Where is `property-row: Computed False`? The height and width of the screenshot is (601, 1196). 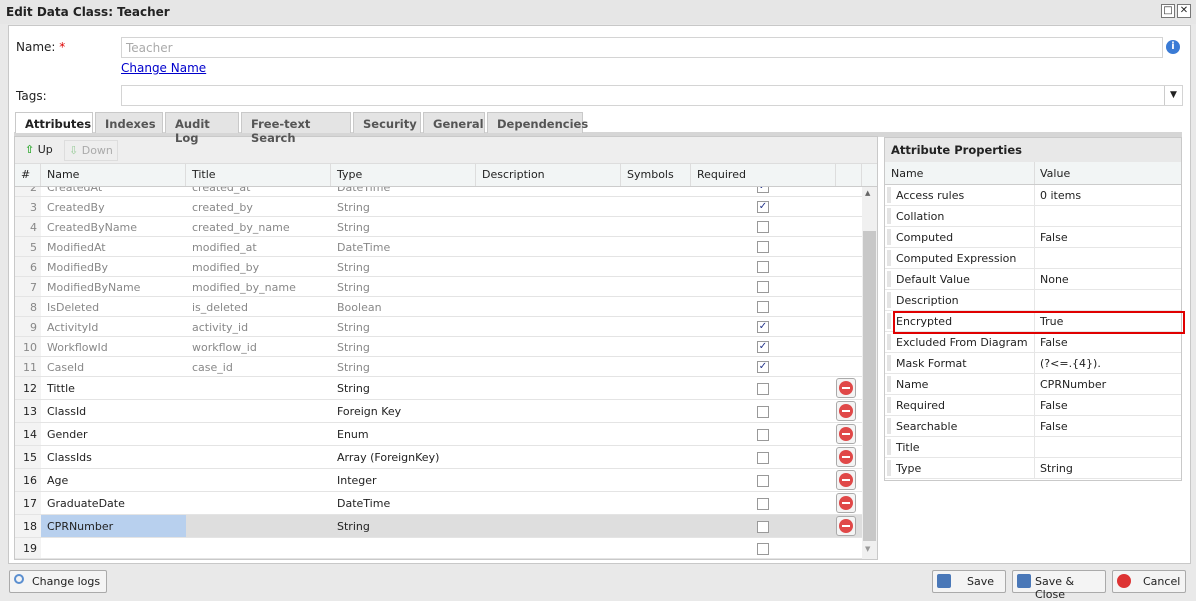 property-row: Computed False is located at coordinates (1033, 237).